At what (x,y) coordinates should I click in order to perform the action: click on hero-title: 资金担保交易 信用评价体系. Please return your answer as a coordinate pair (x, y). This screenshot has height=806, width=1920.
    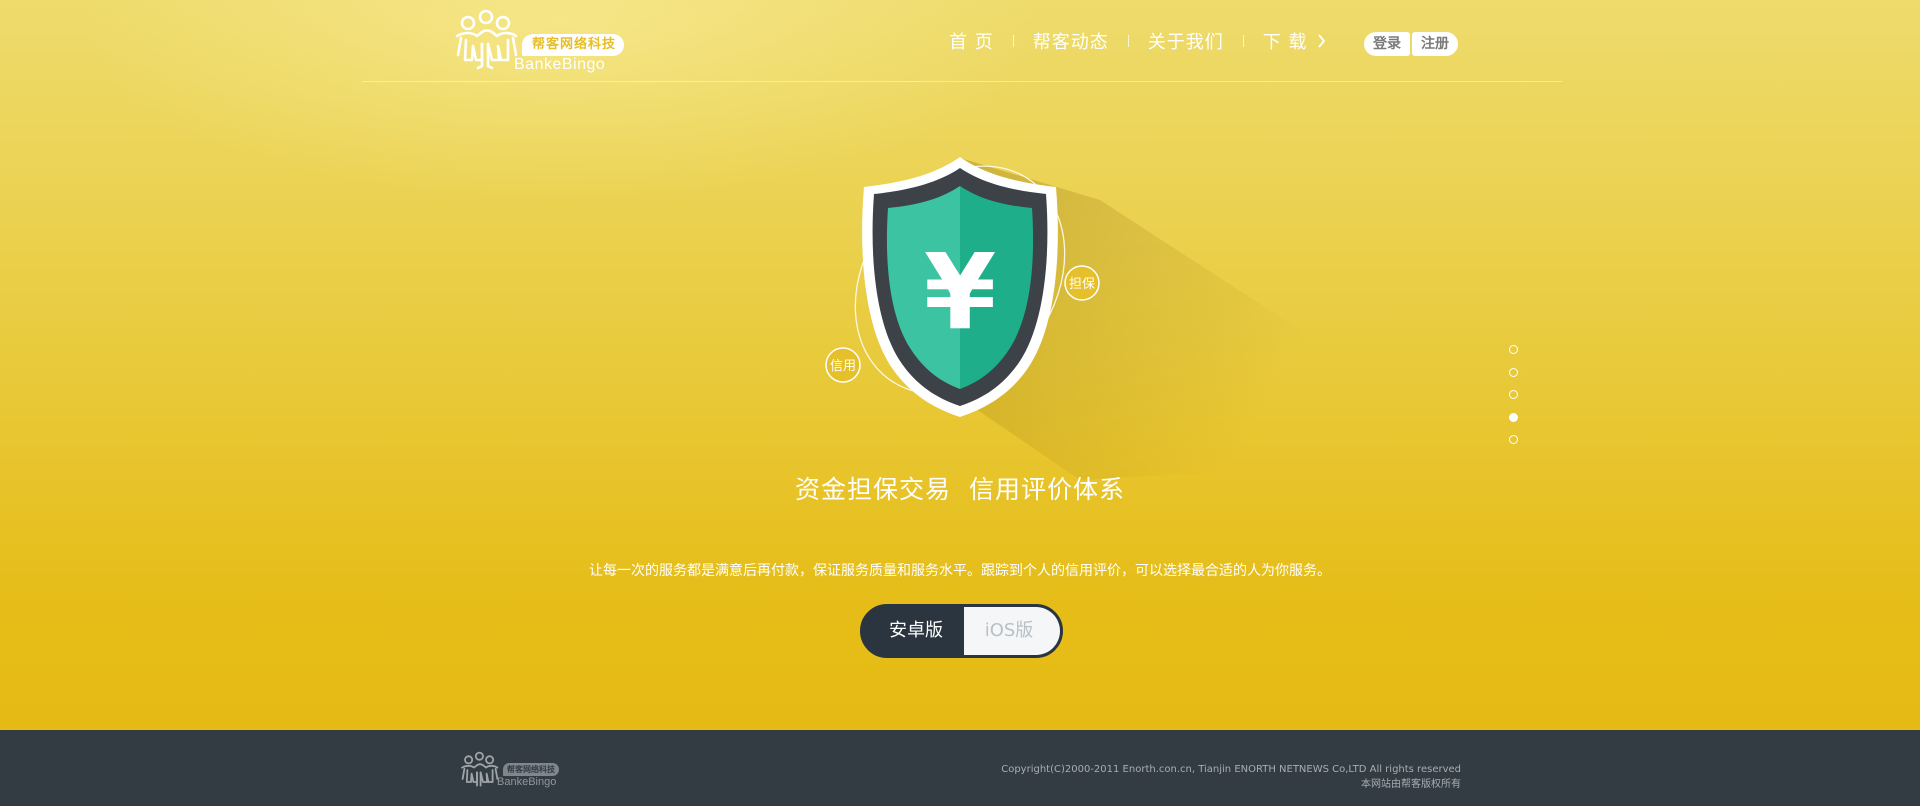
    Looking at the image, I should click on (960, 489).